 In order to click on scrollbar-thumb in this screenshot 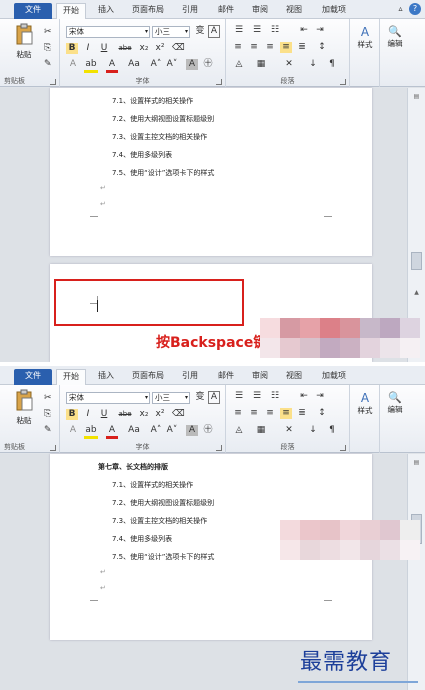, I will do `click(416, 261)`.